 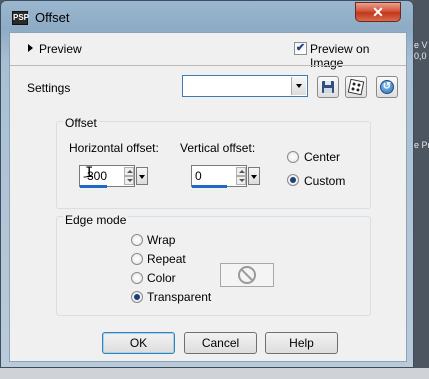 I want to click on dice-icon, so click(x=356, y=87).